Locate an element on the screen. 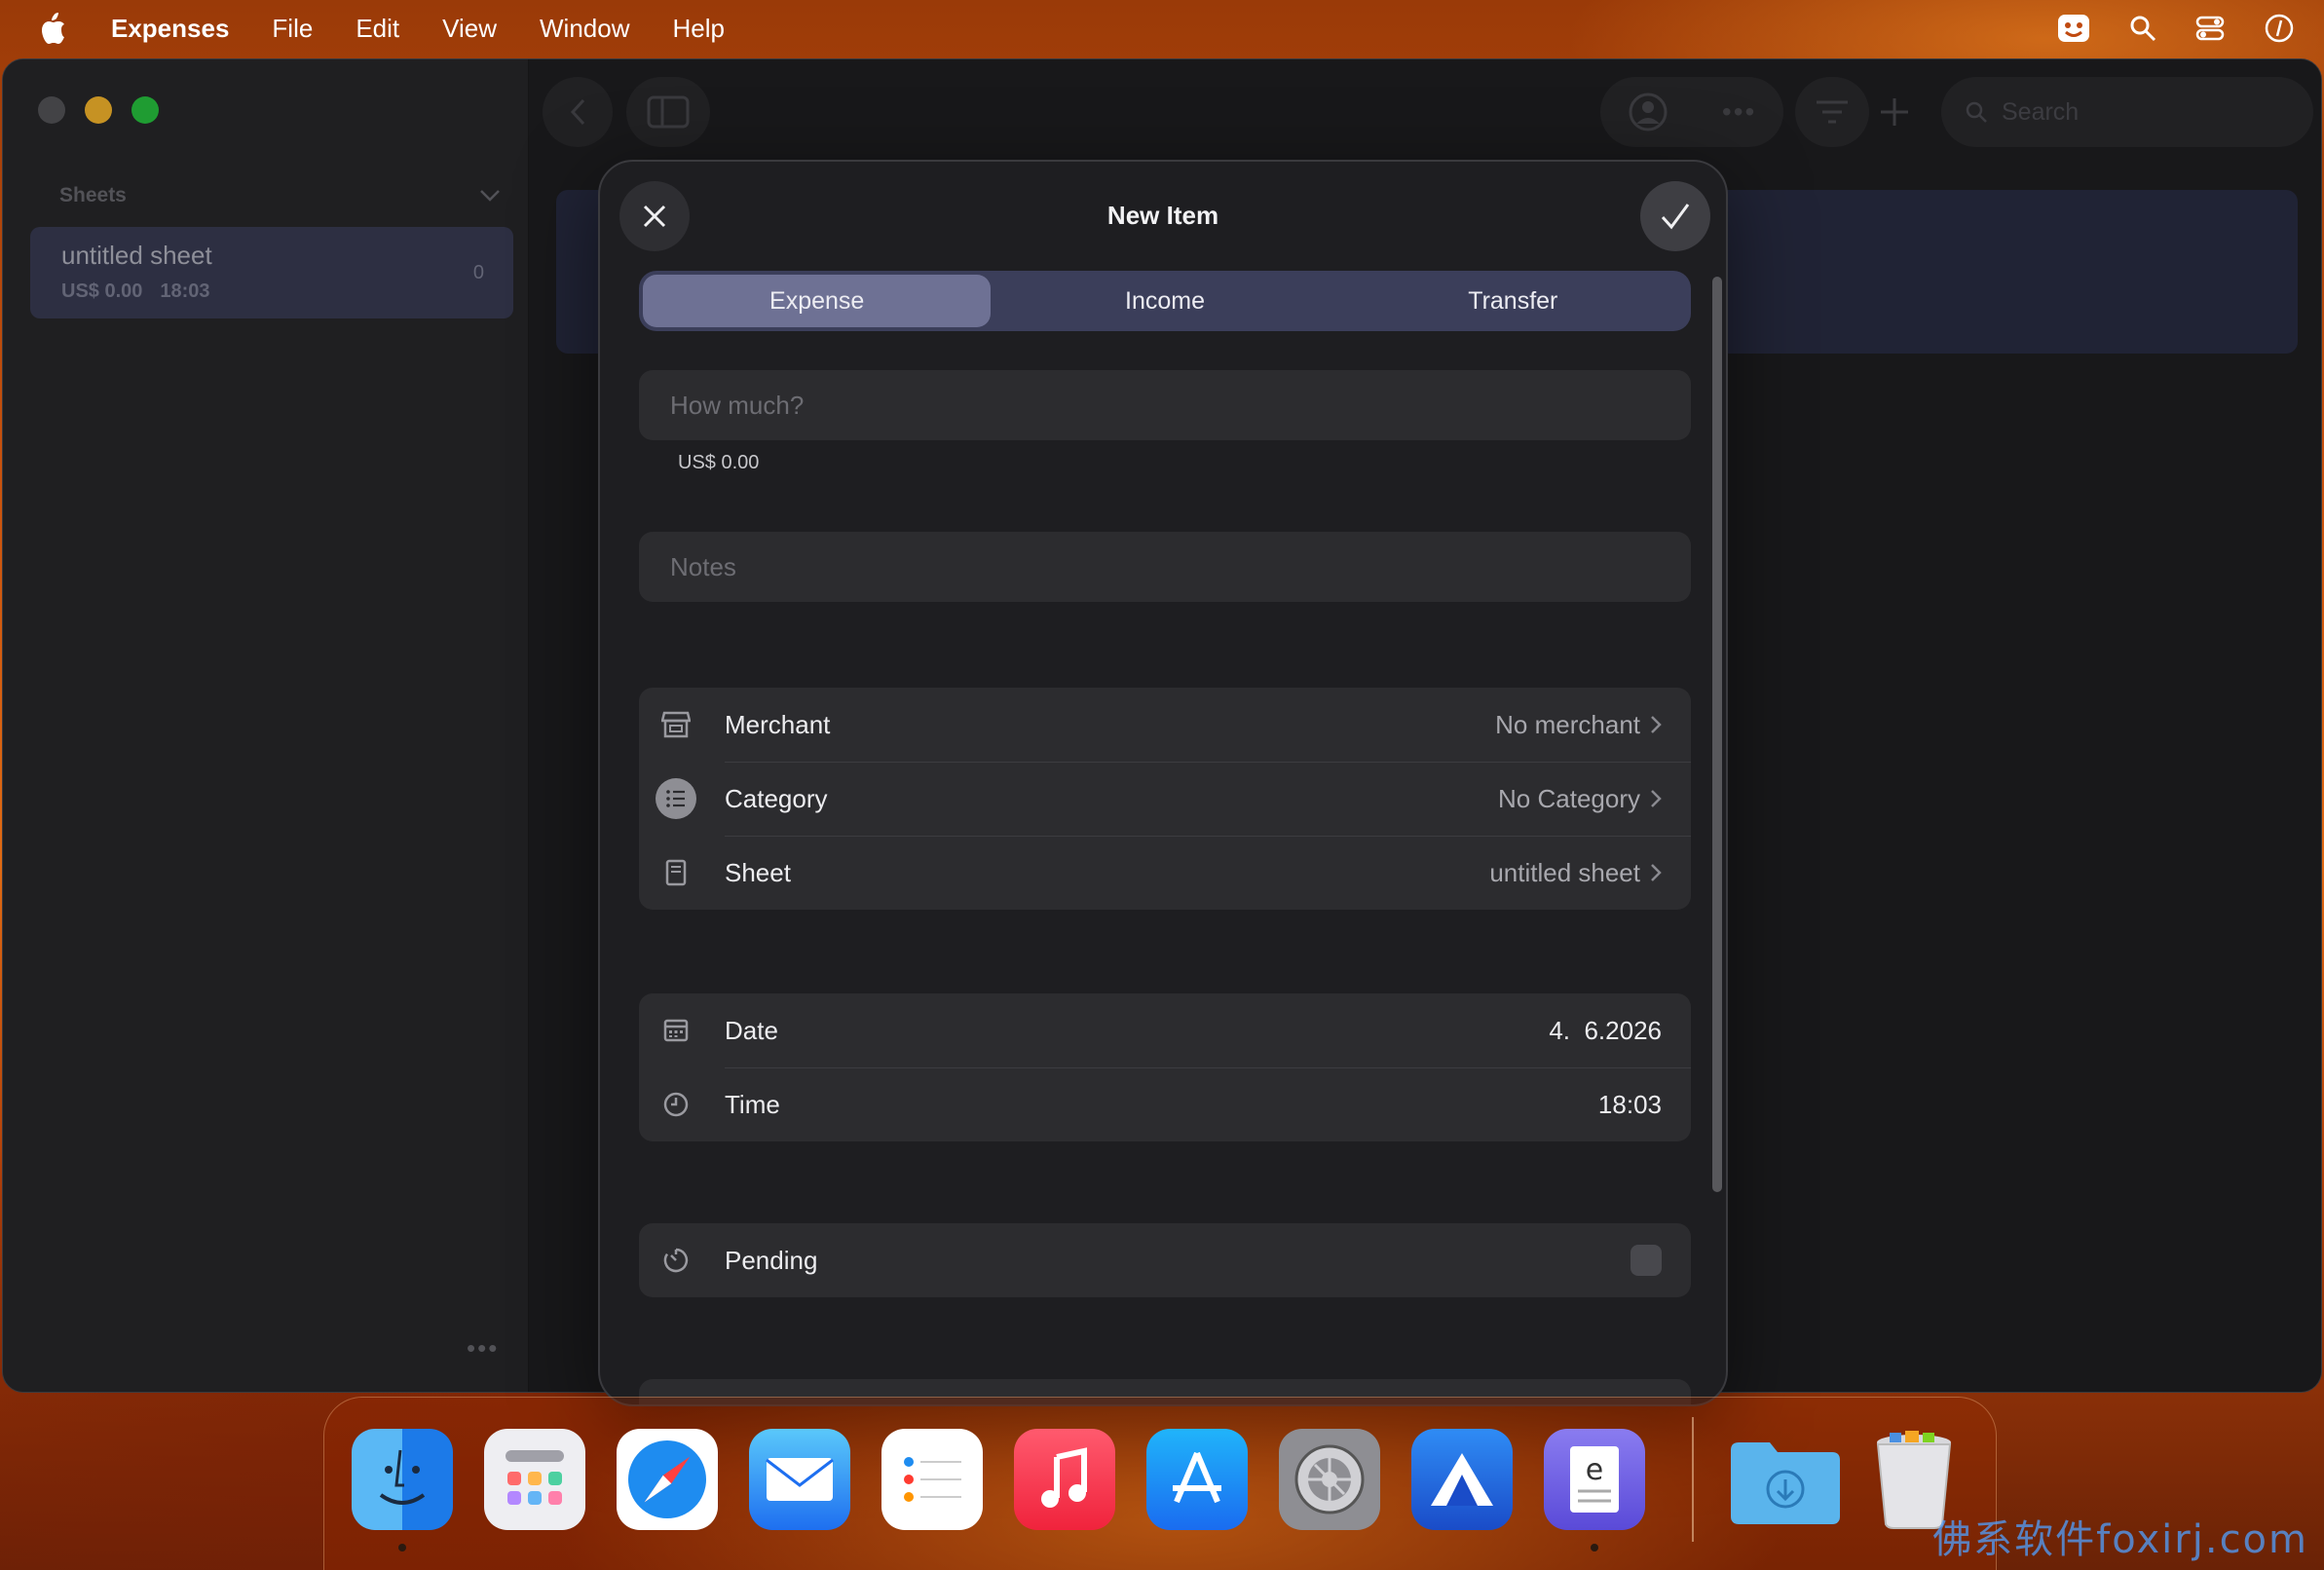 The image size is (2324, 1570). downloads-folder-icon is located at coordinates (1785, 1479).